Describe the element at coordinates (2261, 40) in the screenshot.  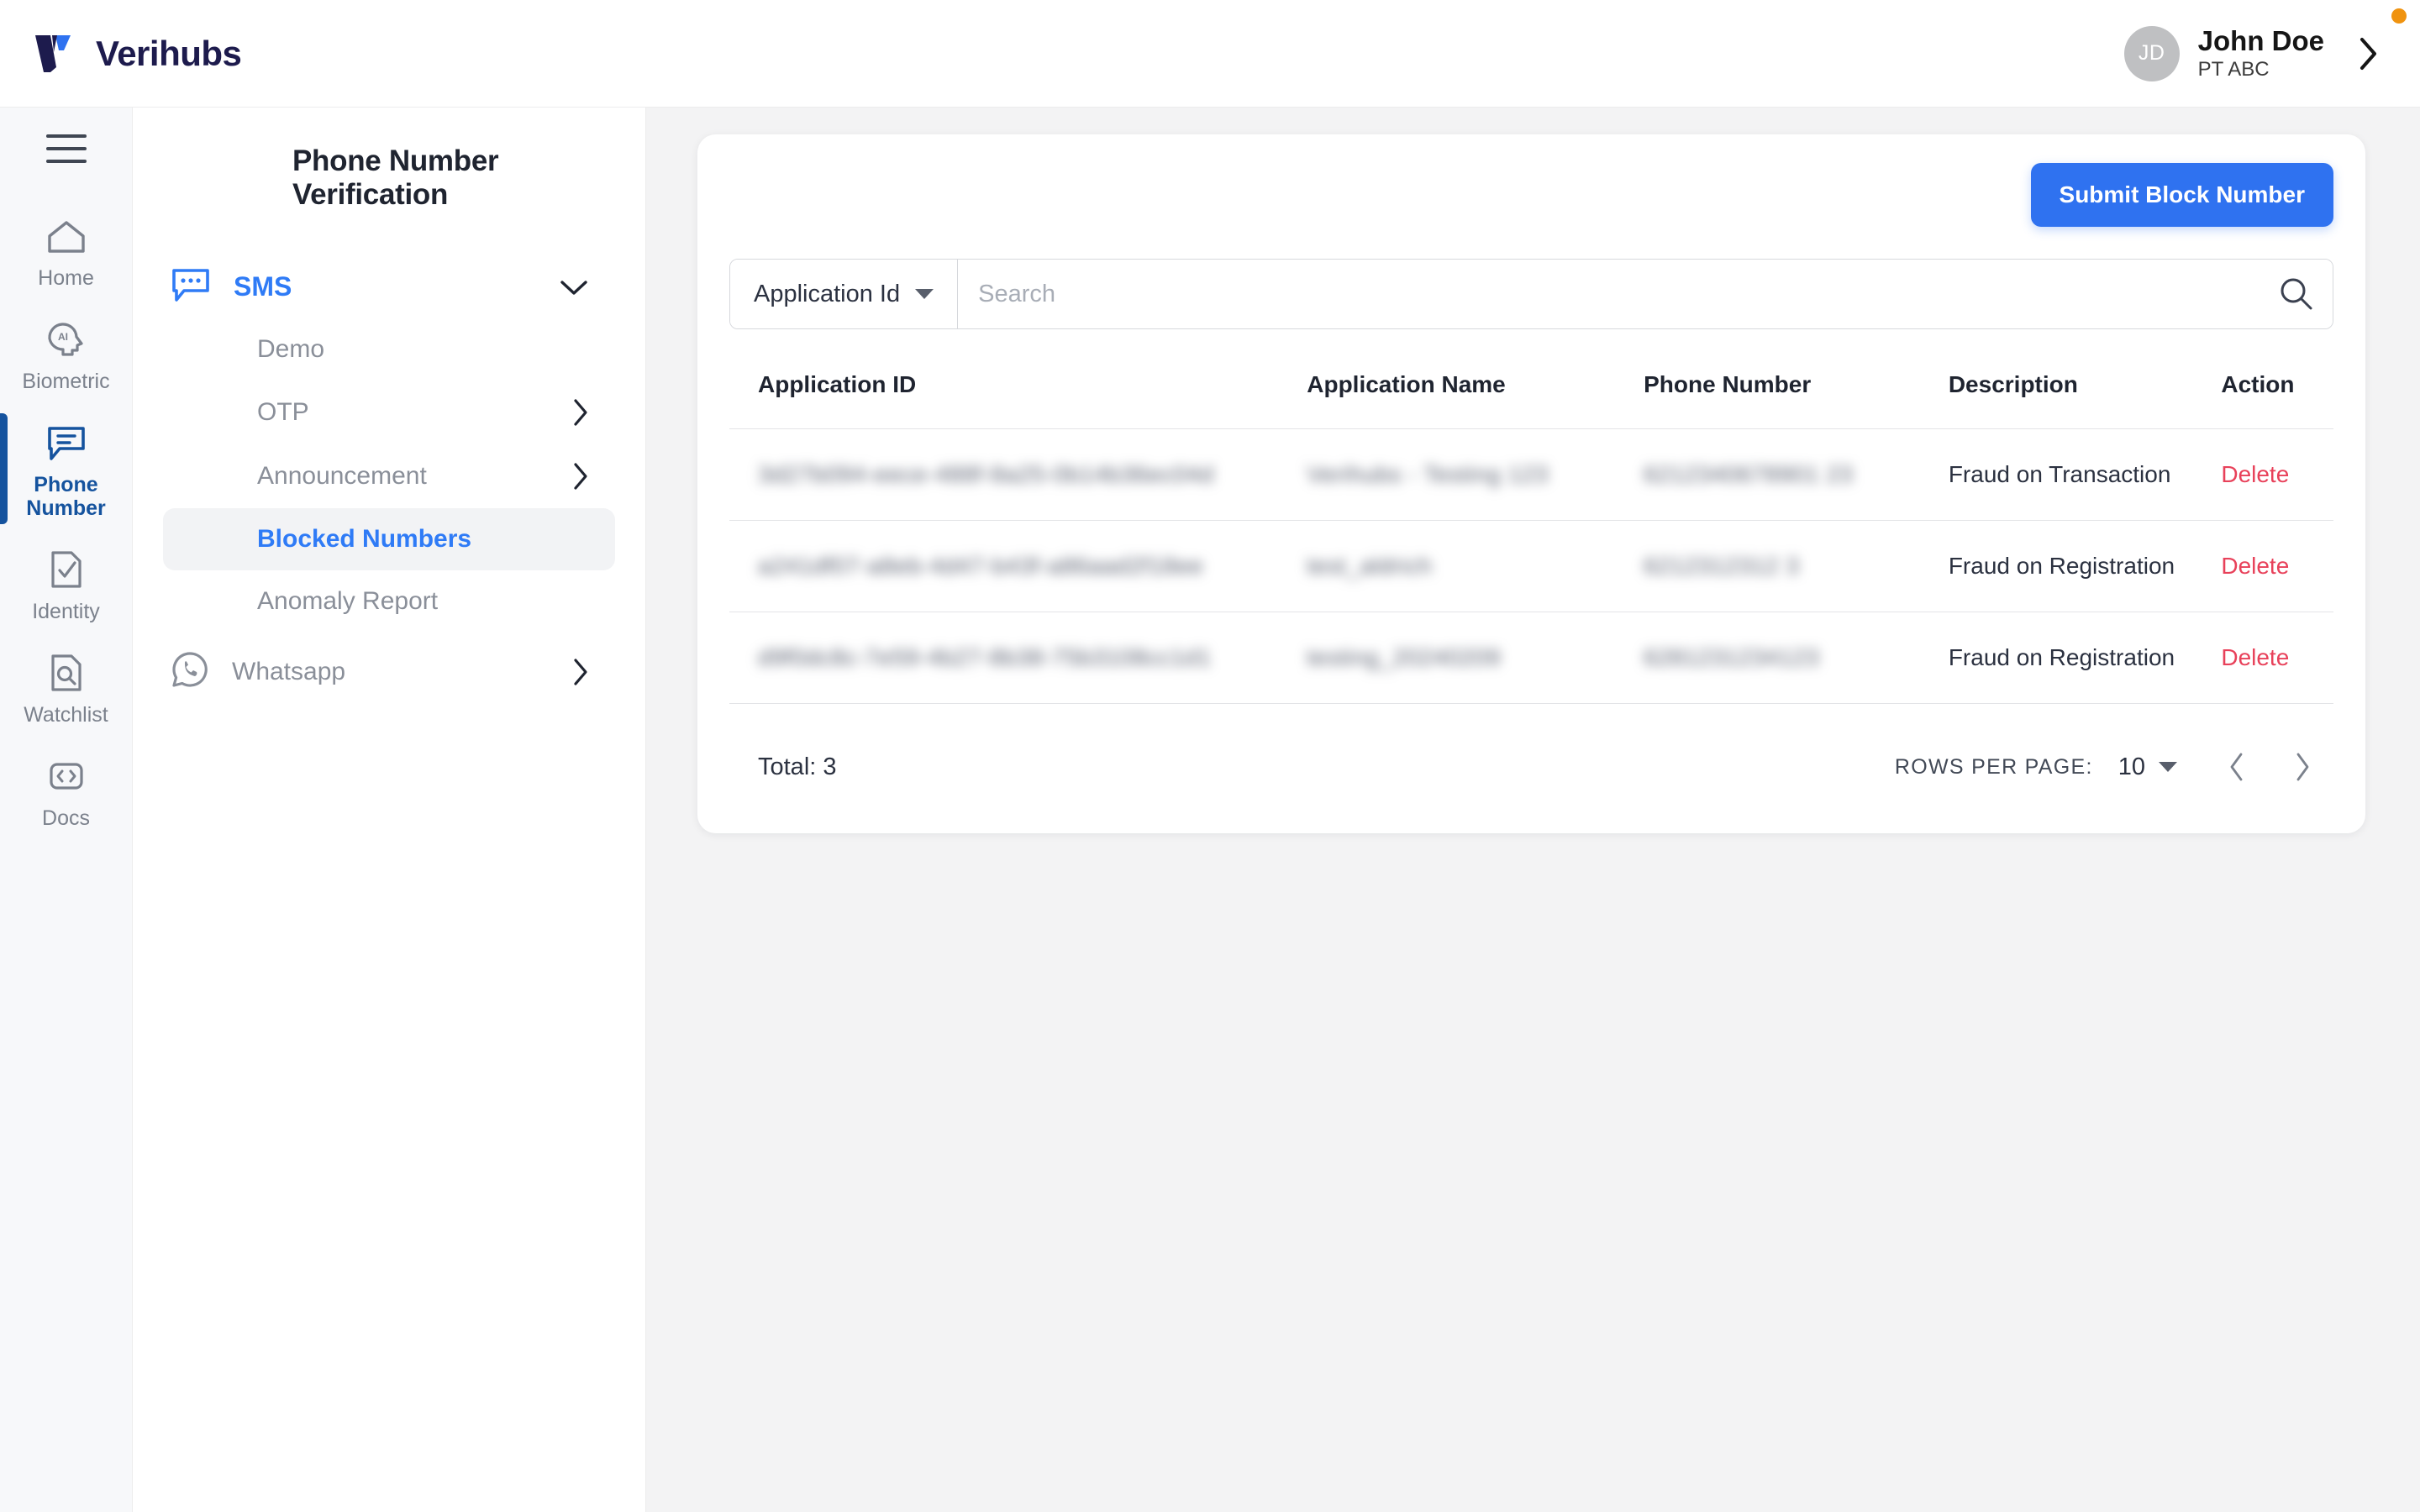
I see `user-name: John Doe` at that location.